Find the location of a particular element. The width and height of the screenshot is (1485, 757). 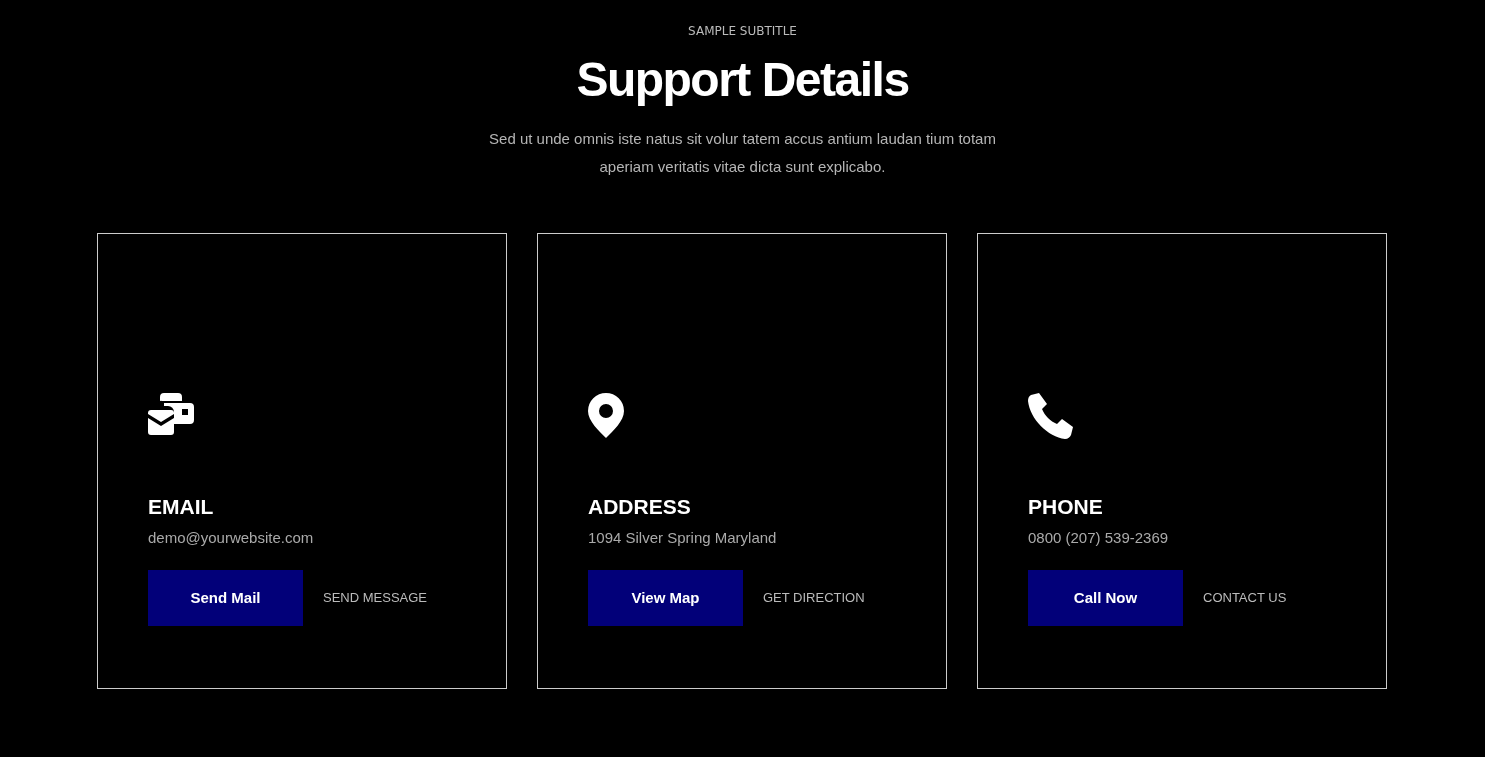

card-detail: 0800 (207) 539-2369 is located at coordinates (1098, 537).